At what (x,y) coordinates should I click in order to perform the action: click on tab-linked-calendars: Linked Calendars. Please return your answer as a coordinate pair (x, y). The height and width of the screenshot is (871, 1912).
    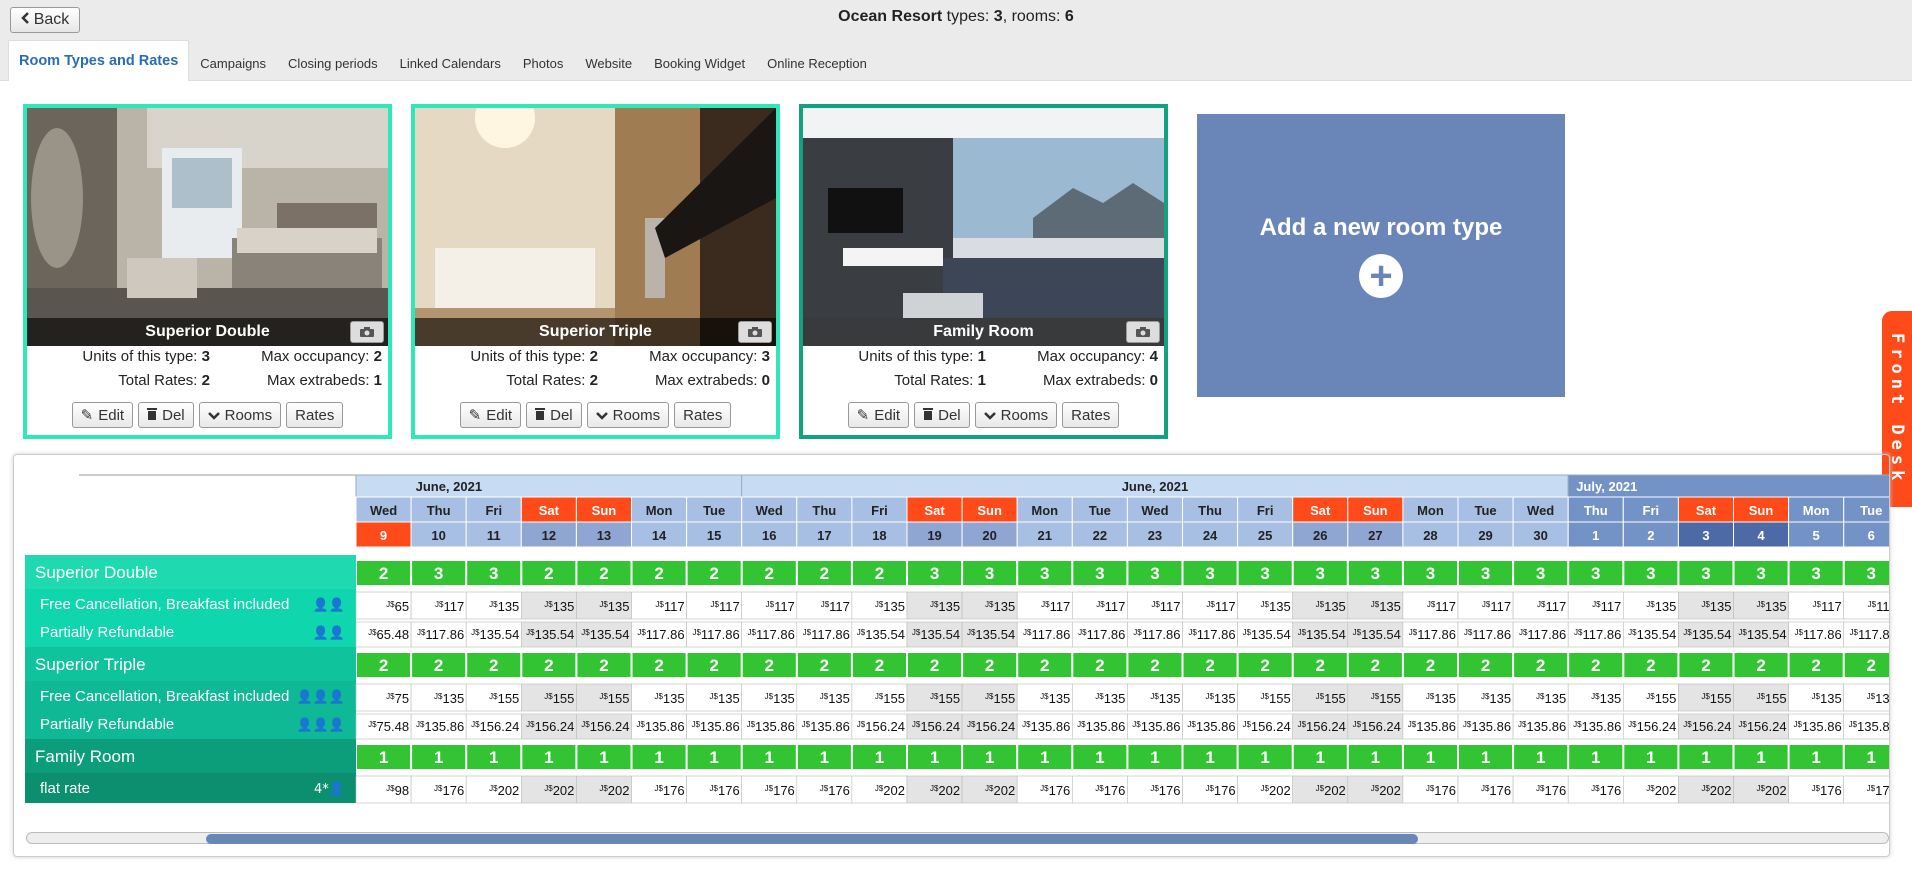
    Looking at the image, I should click on (450, 63).